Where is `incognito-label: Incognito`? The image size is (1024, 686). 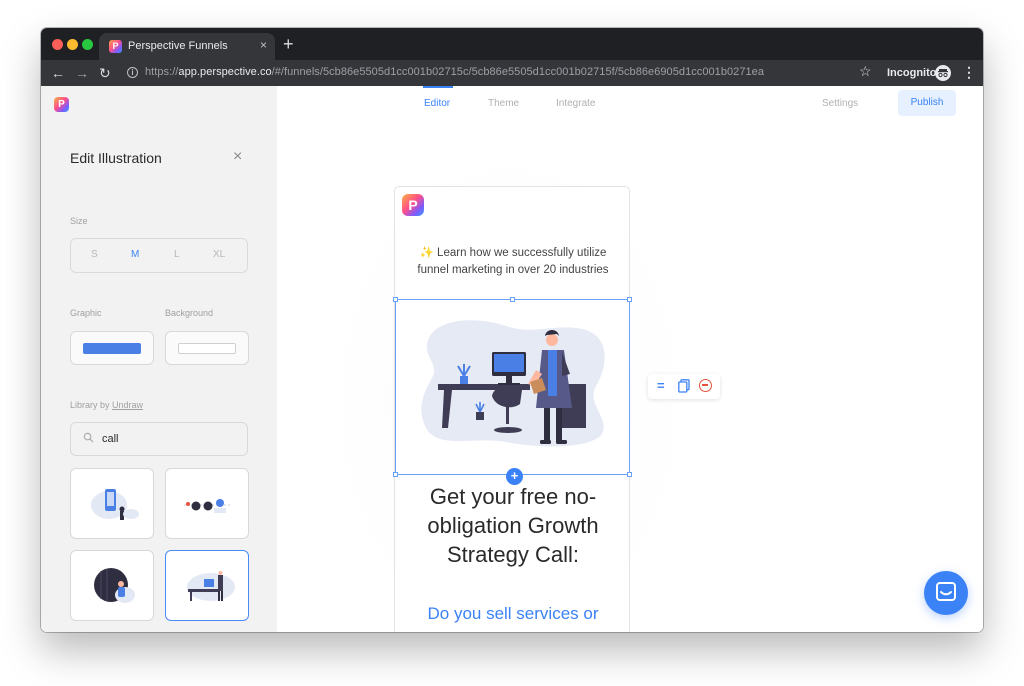 incognito-label: Incognito is located at coordinates (912, 73).